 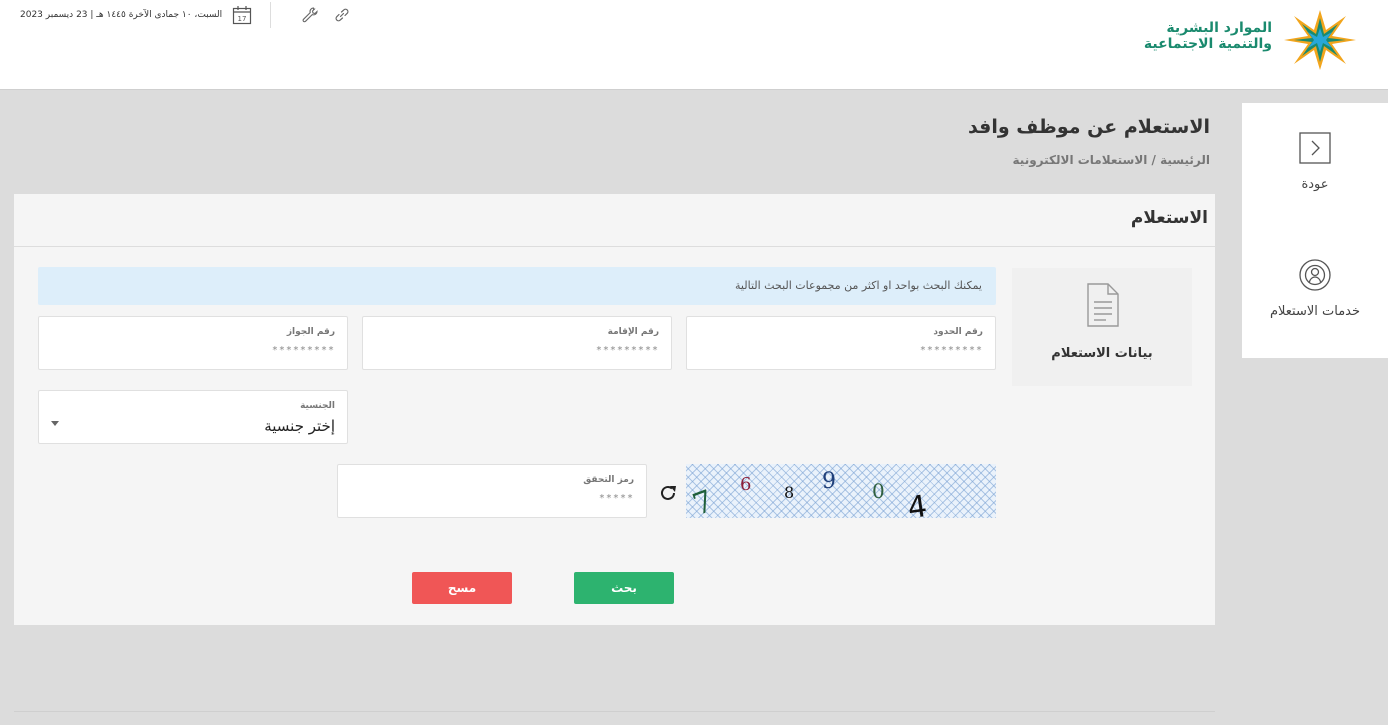 What do you see at coordinates (958, 332) in the screenshot?
I see `border-number-label: رقم الحدود` at bounding box center [958, 332].